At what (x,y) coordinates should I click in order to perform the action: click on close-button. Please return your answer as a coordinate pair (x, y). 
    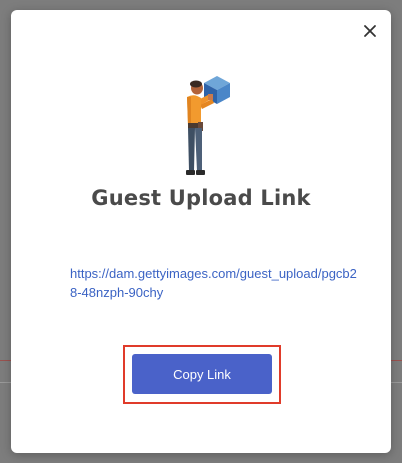
    Looking at the image, I should click on (370, 31).